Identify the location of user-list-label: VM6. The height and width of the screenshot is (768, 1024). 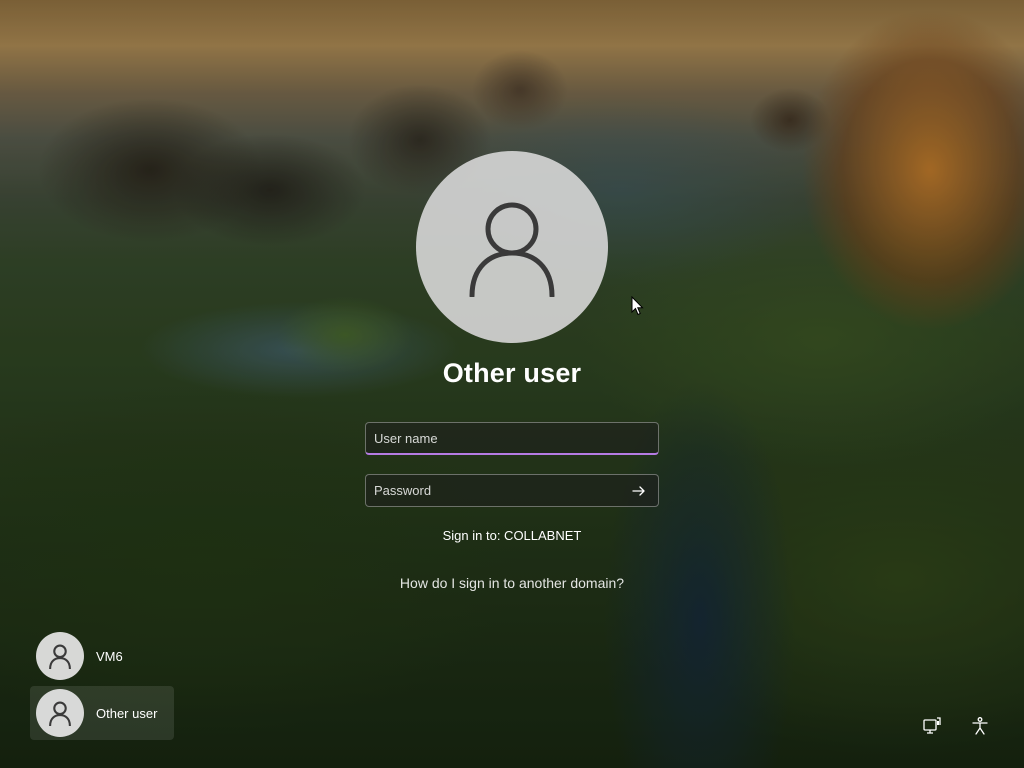
(109, 656).